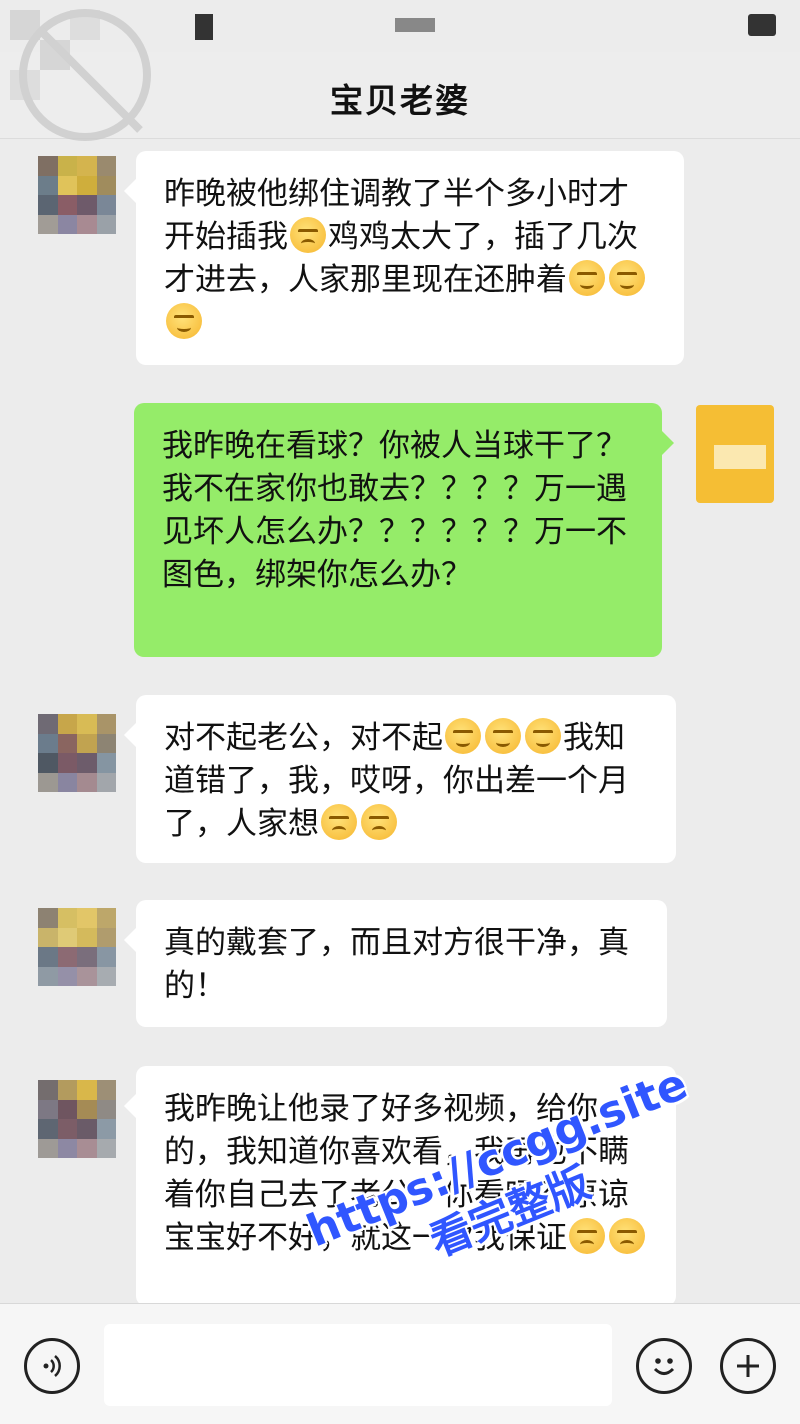  Describe the element at coordinates (80, 75) in the screenshot. I see `watermark-logo` at that location.